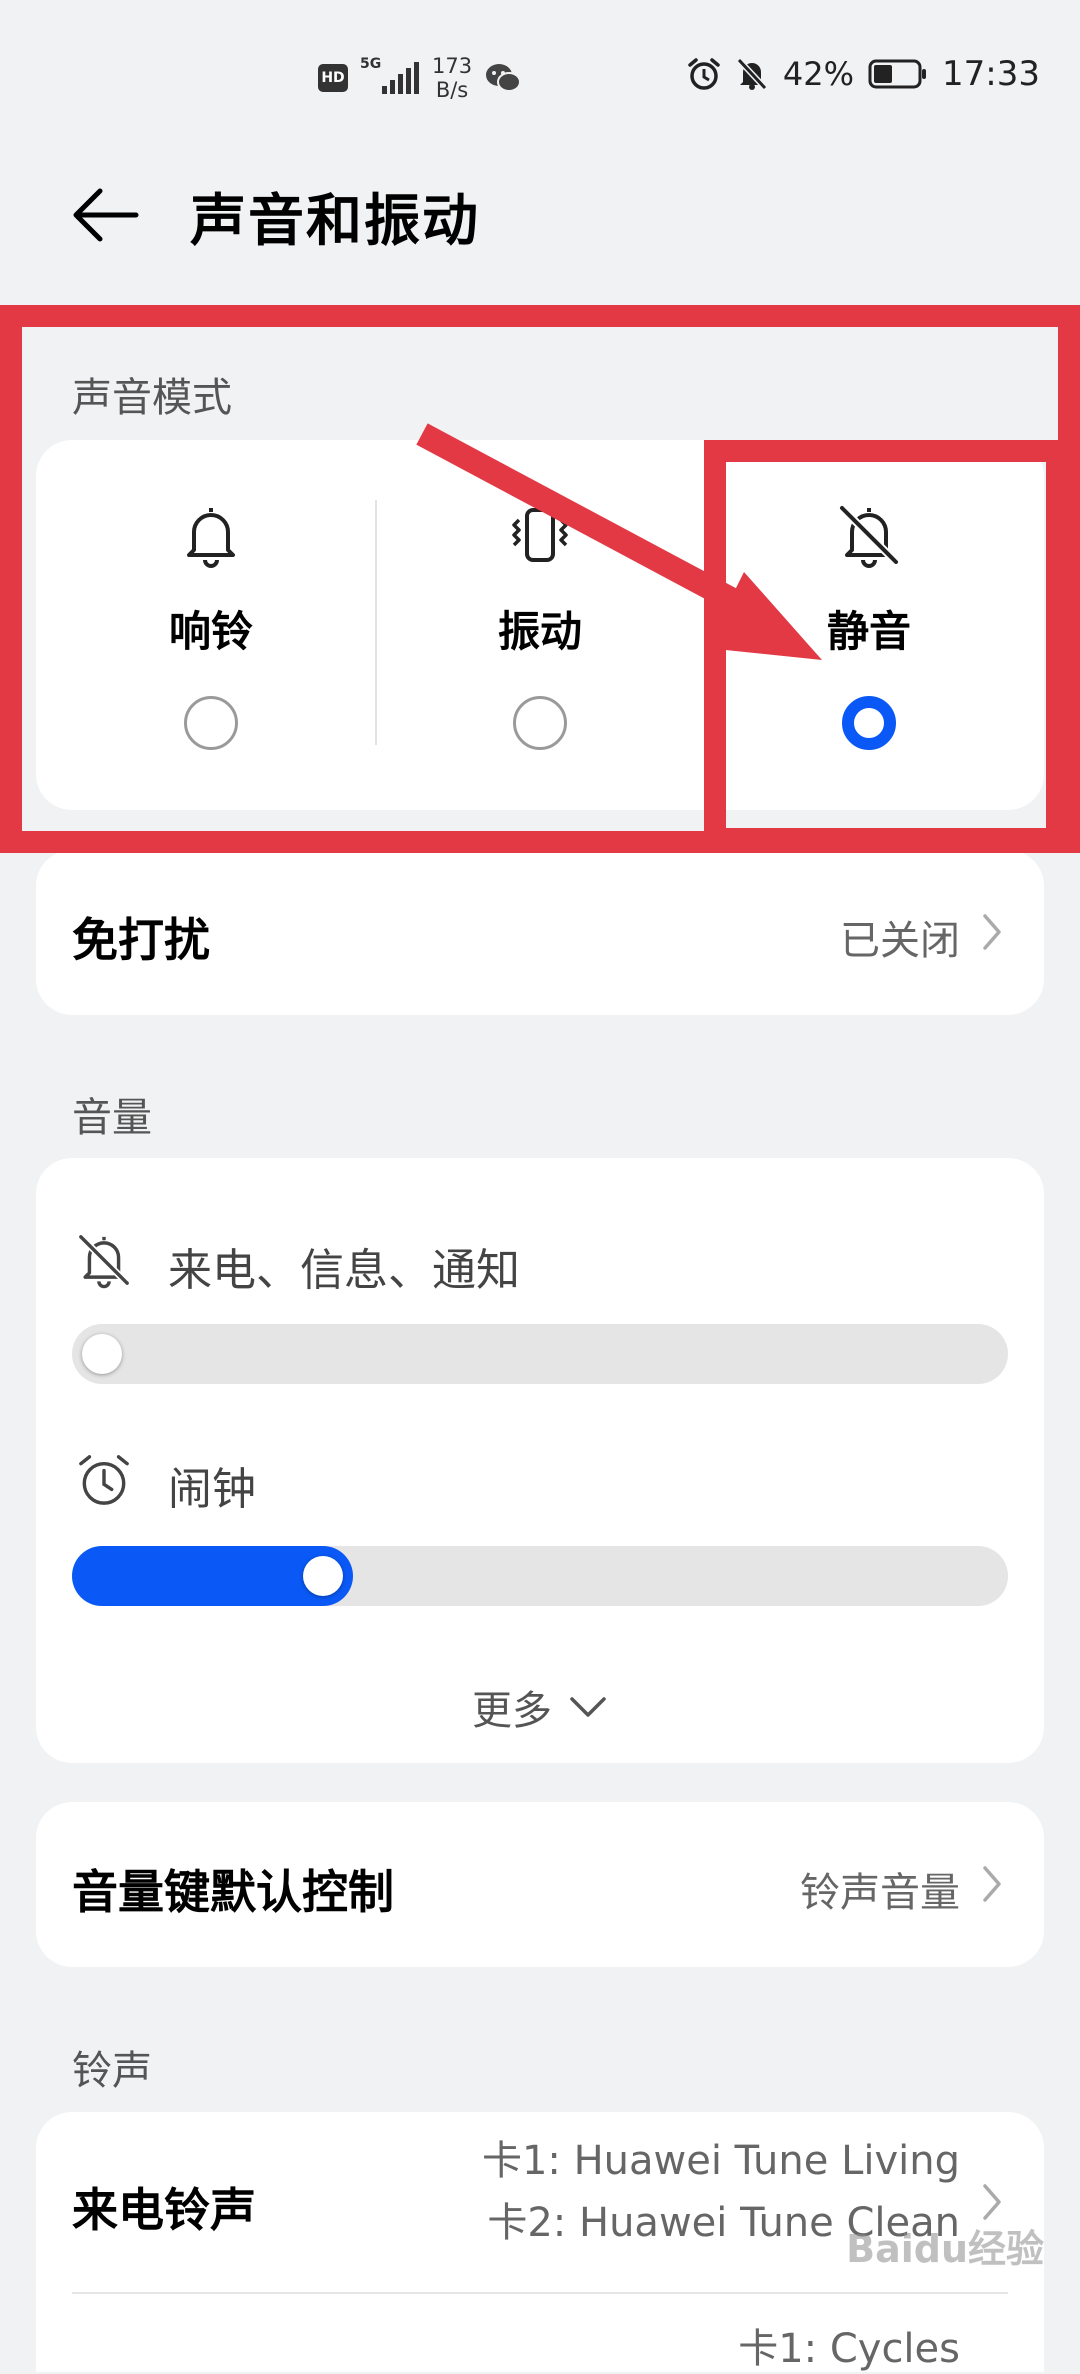 The image size is (1080, 2374). I want to click on ringer-volume-thumb, so click(102, 1354).